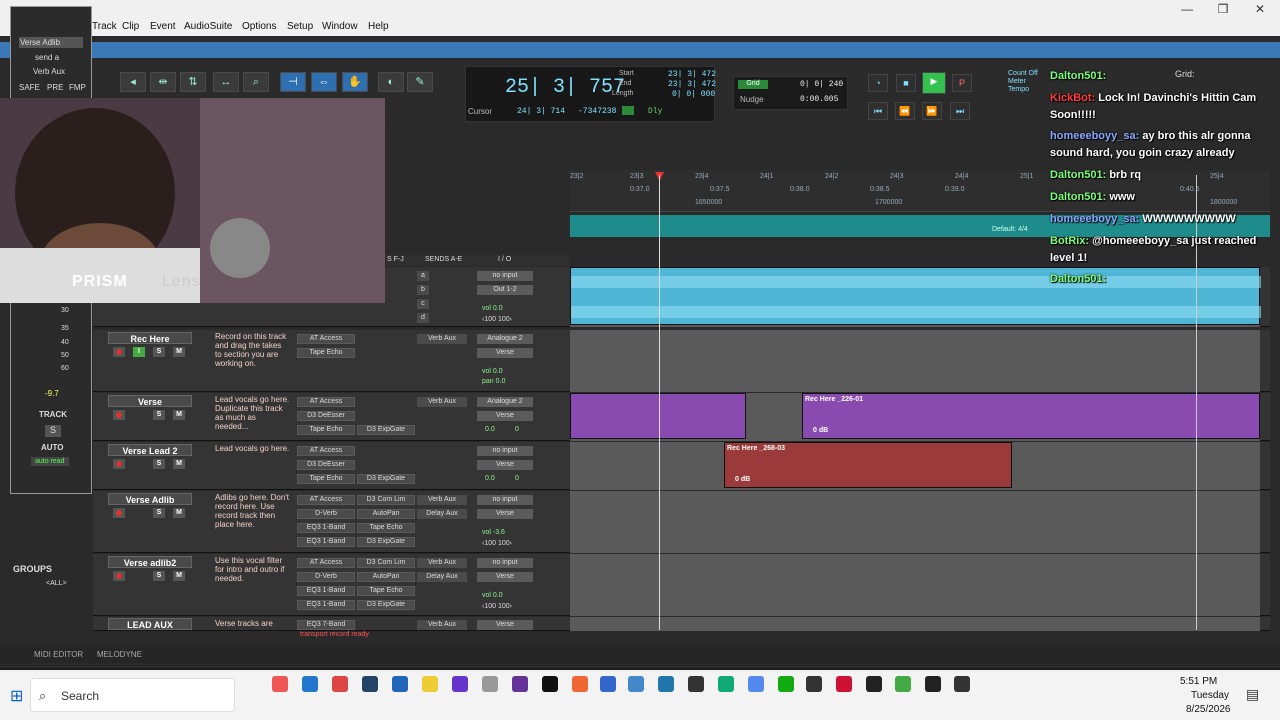 Image resolution: width=1280 pixels, height=720 pixels. Describe the element at coordinates (326, 625) in the screenshot. I see `insert-slot: EQ3 7-Band` at that location.